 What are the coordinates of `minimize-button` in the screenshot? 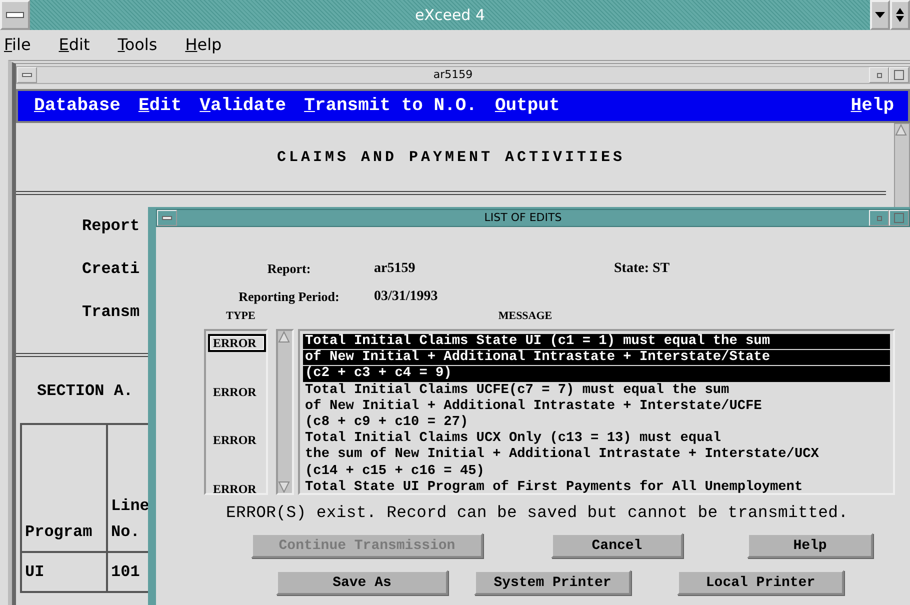 It's located at (880, 15).